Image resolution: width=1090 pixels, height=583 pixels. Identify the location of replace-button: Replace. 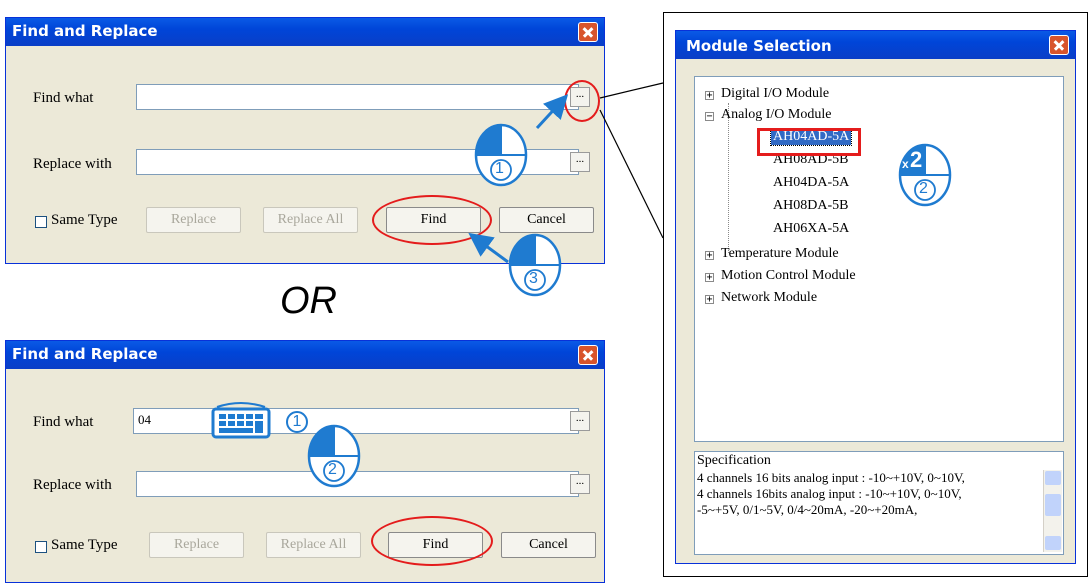
(196, 545).